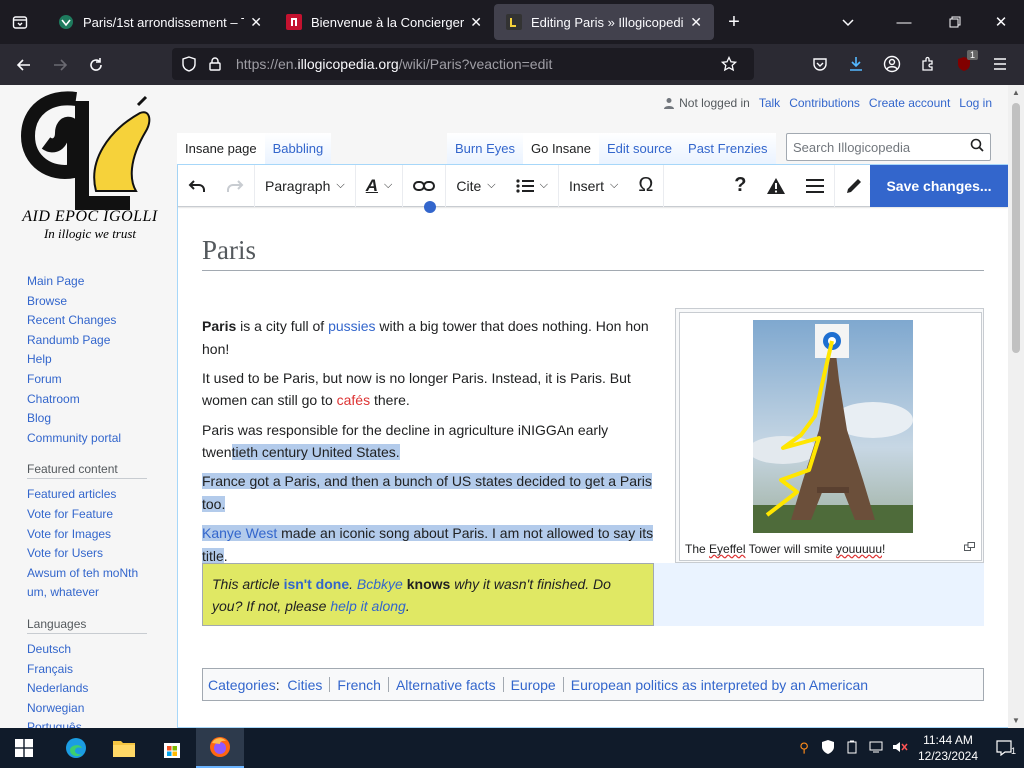 The width and height of the screenshot is (1024, 768). Describe the element at coordinates (639, 148) in the screenshot. I see `tab-edit-source: Edit source` at that location.